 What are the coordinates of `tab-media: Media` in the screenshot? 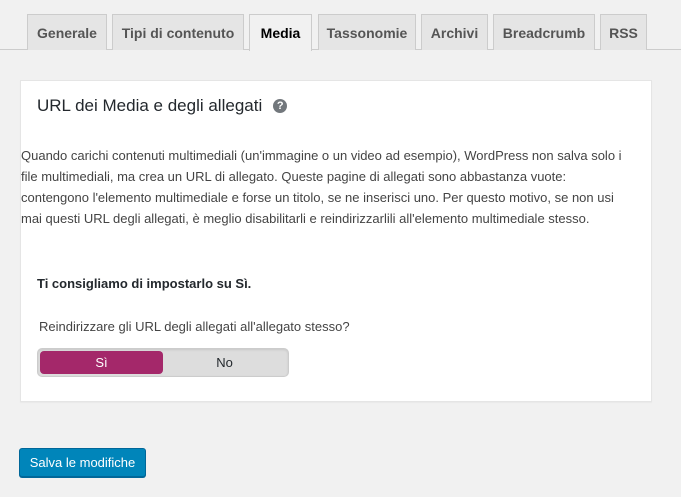 It's located at (280, 32).